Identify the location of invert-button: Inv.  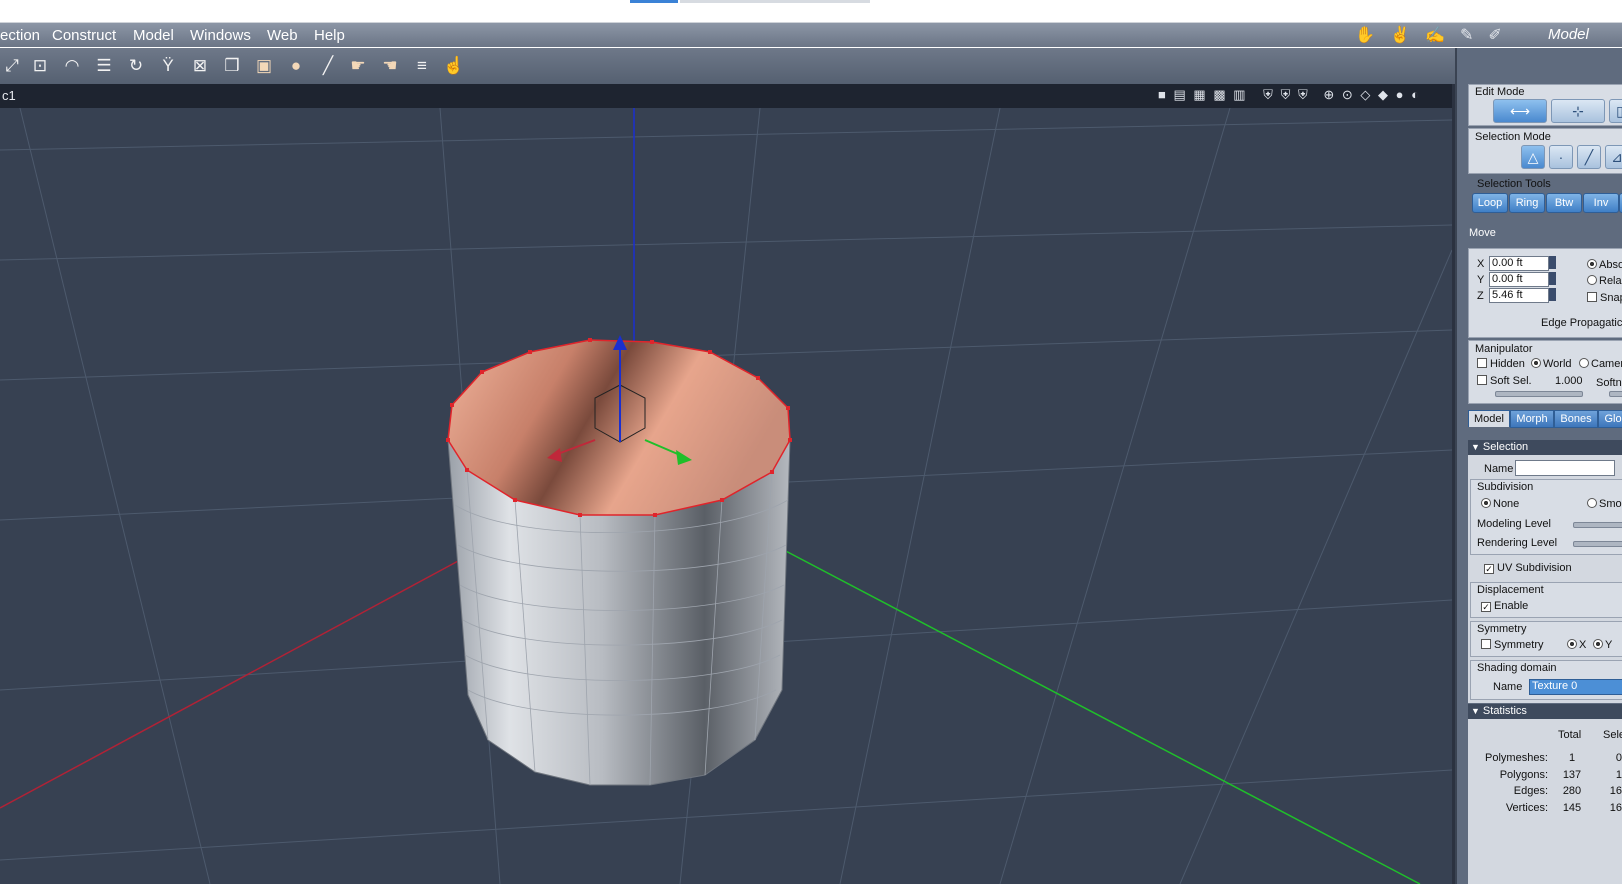
(1601, 203).